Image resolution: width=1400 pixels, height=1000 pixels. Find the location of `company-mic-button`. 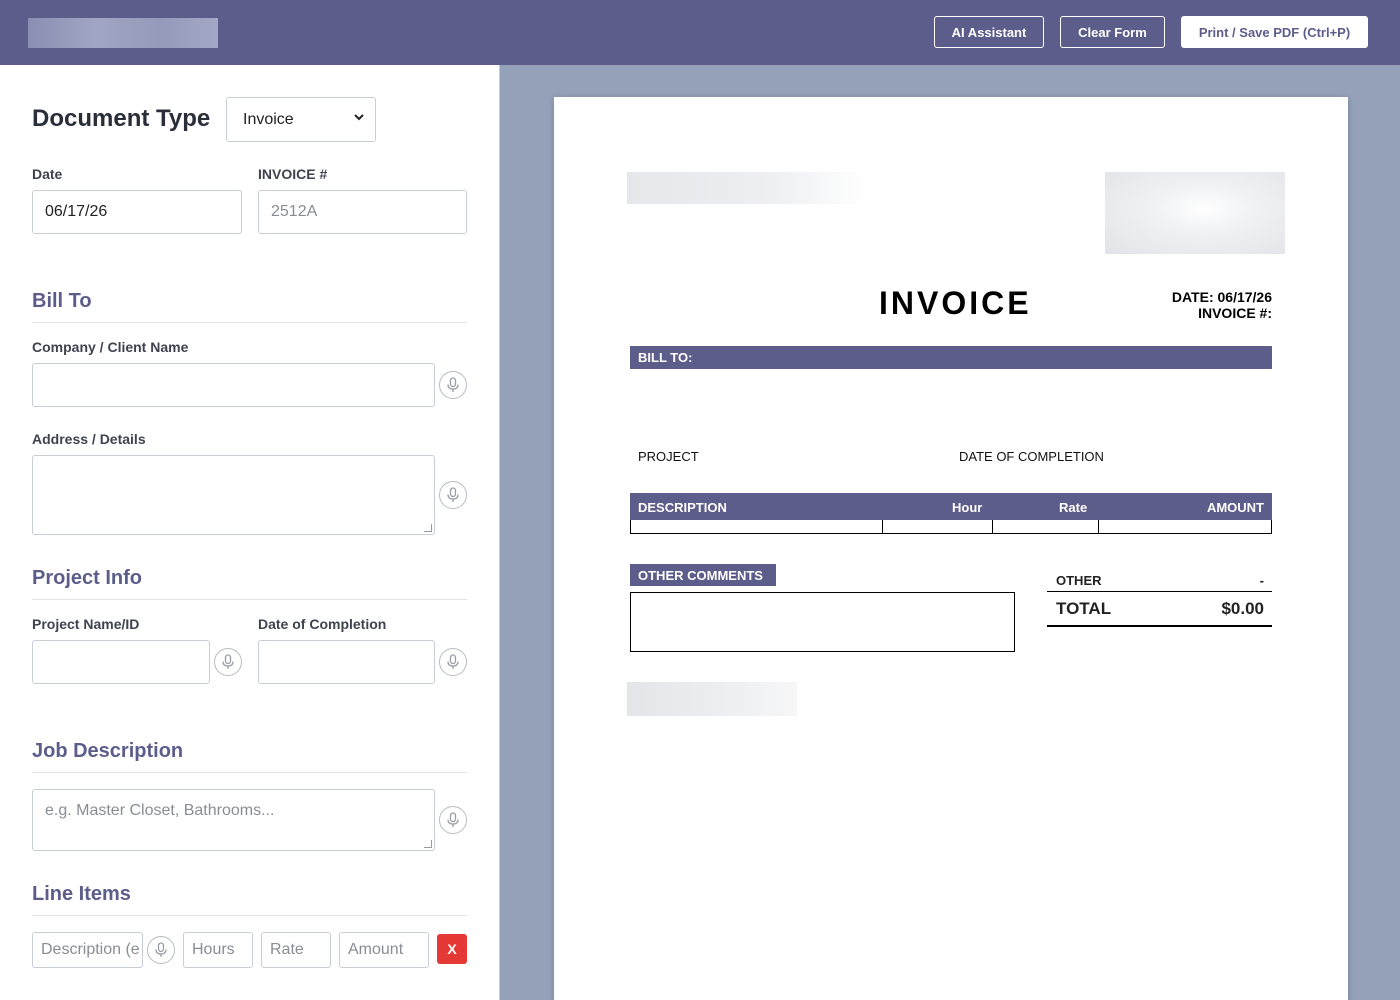

company-mic-button is located at coordinates (453, 385).